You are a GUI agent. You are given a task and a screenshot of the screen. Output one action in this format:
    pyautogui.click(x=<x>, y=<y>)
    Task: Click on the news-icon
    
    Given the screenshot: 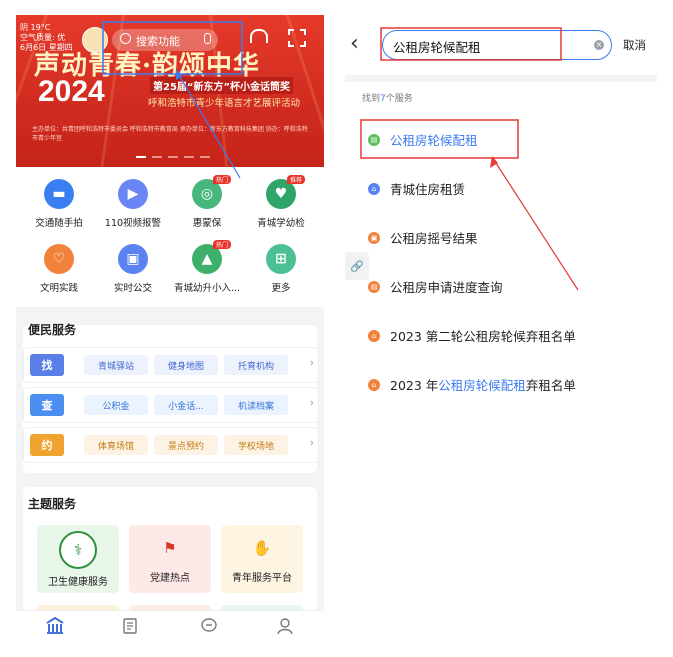 What is the action you would take?
    pyautogui.click(x=131, y=626)
    